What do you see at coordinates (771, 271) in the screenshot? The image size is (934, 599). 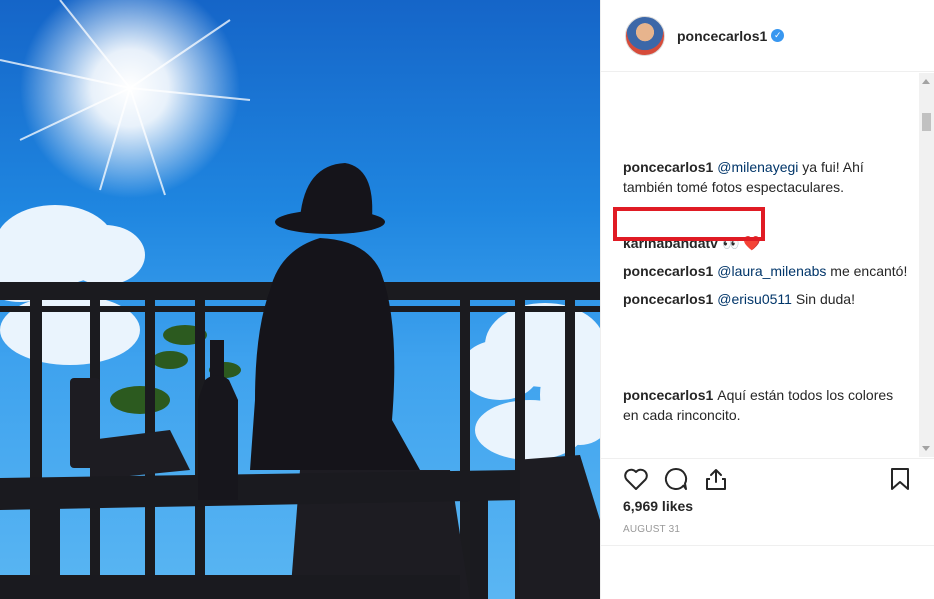 I see `comment-mention: @laura_milenabs` at bounding box center [771, 271].